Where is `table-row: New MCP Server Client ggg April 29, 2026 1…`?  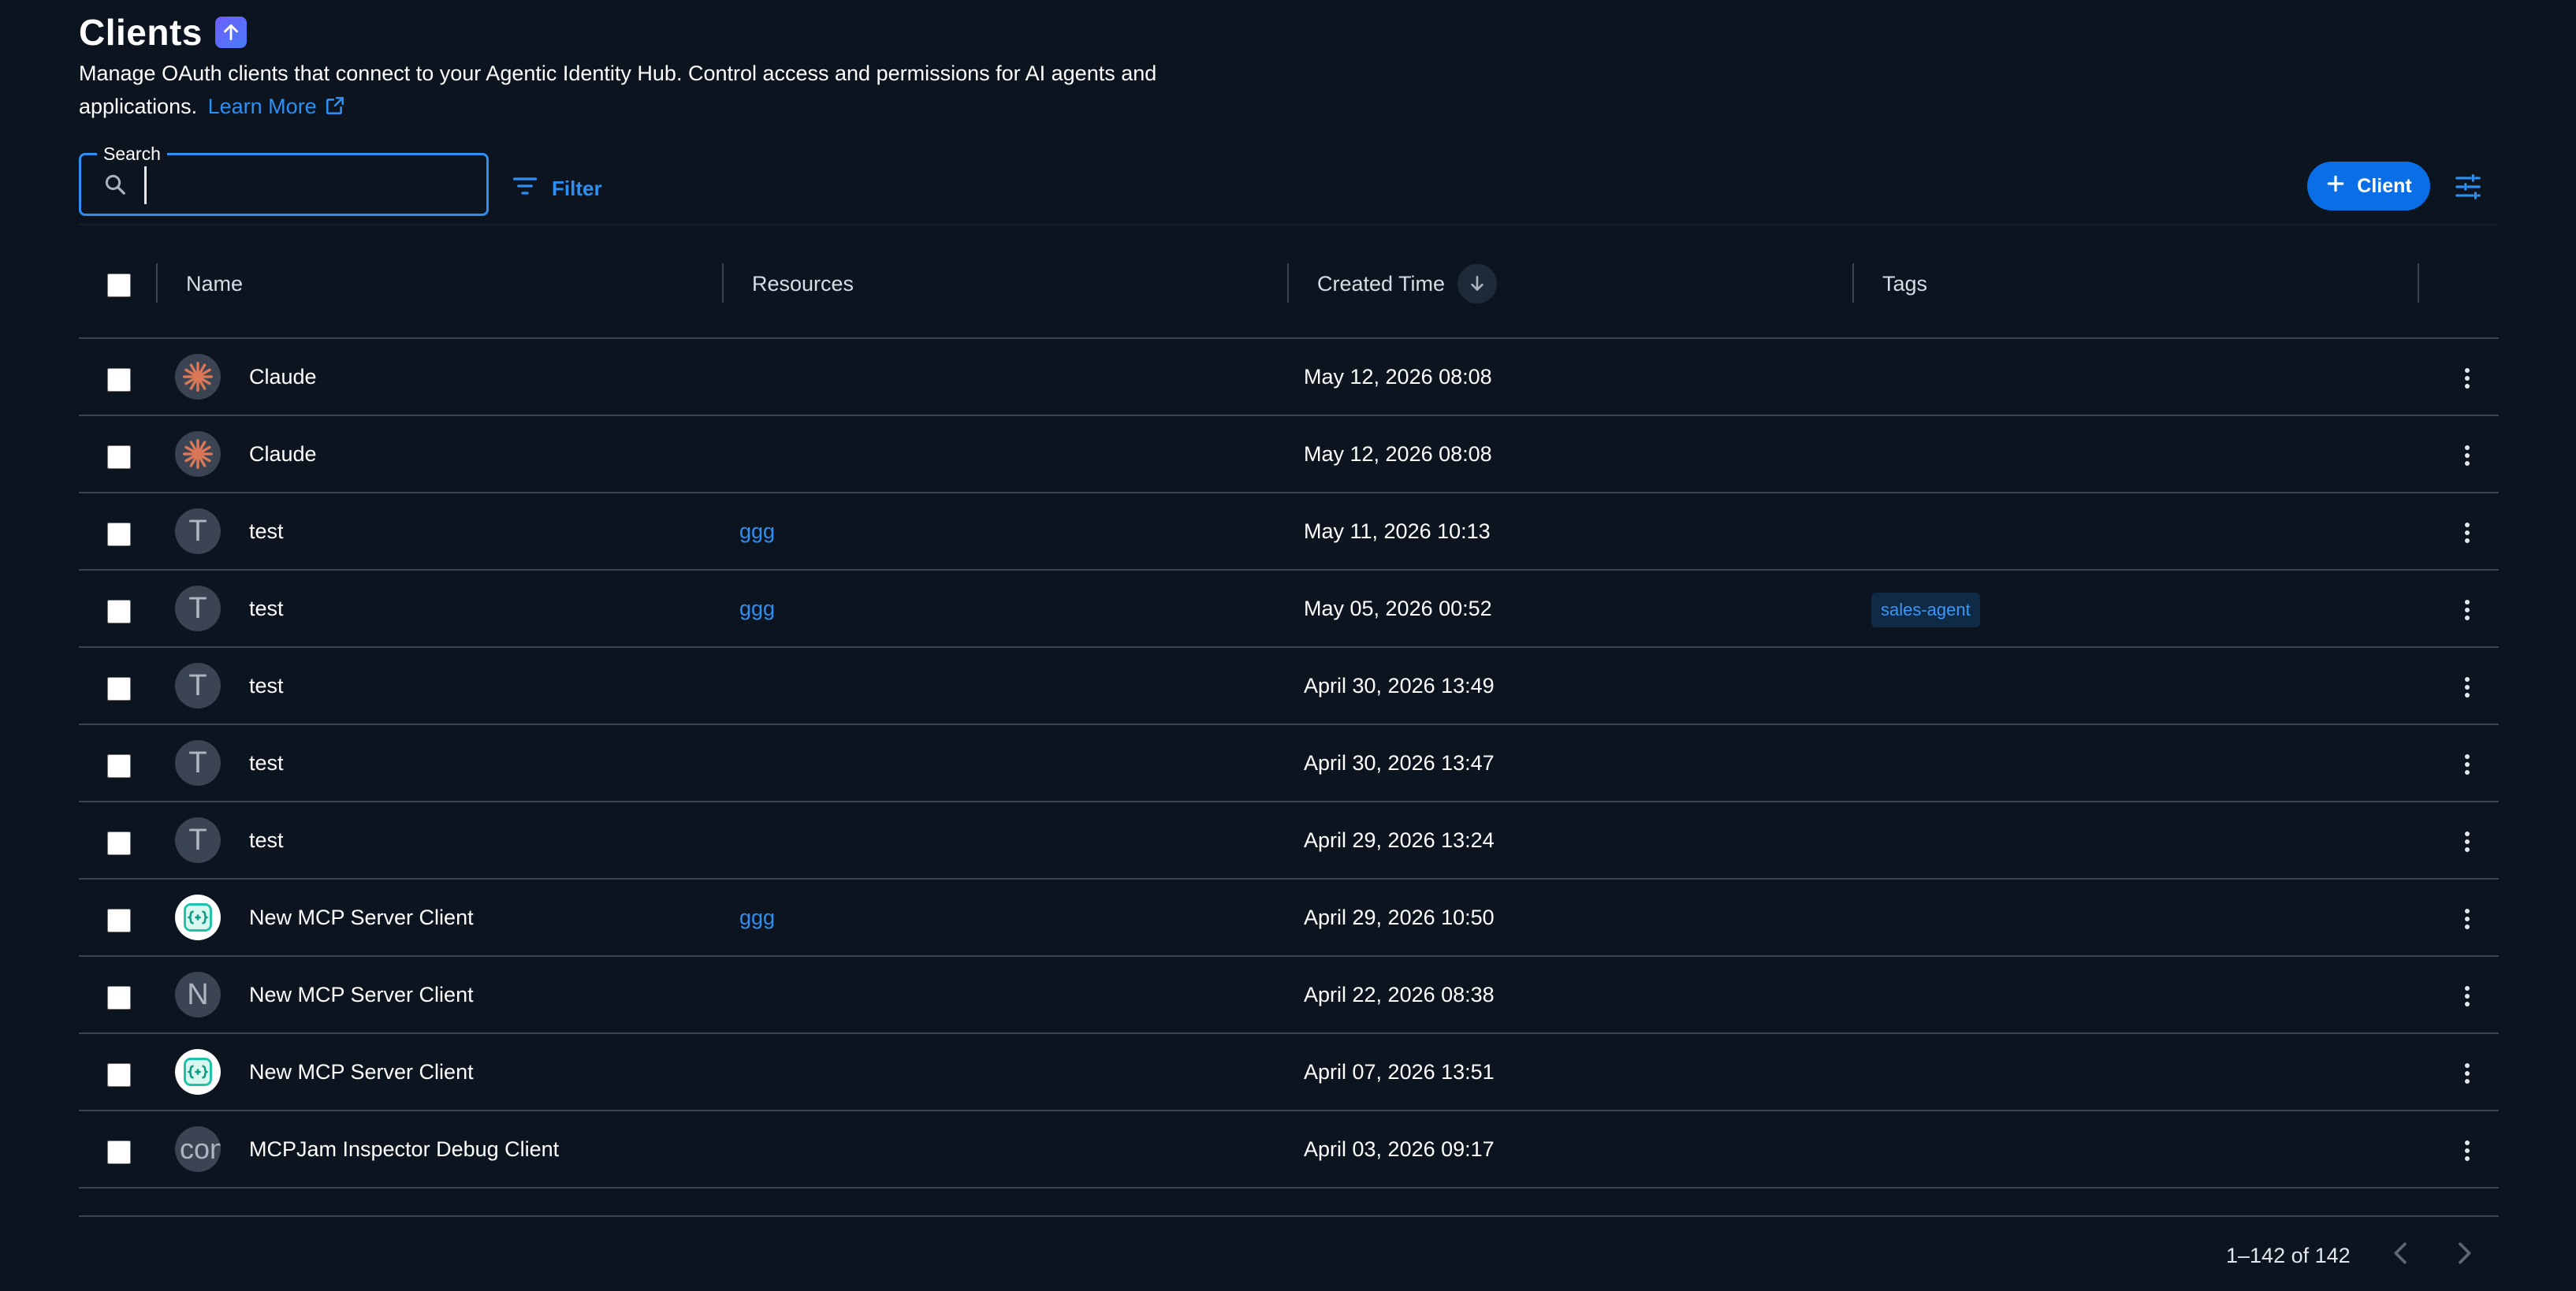 table-row: New MCP Server Client ggg April 29, 2026 1… is located at coordinates (1289, 918).